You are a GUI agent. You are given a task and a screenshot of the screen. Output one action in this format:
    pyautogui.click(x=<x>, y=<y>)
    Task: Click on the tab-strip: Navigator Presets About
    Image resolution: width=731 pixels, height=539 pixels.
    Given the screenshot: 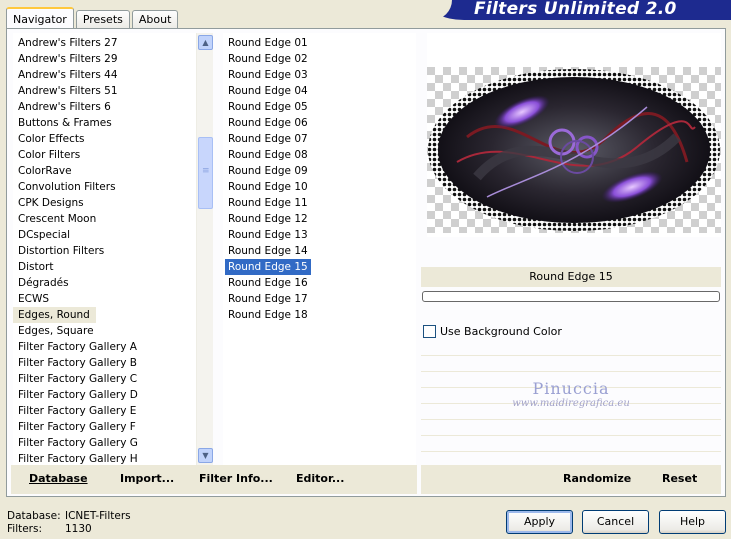 What is the action you would take?
    pyautogui.click(x=93, y=17)
    